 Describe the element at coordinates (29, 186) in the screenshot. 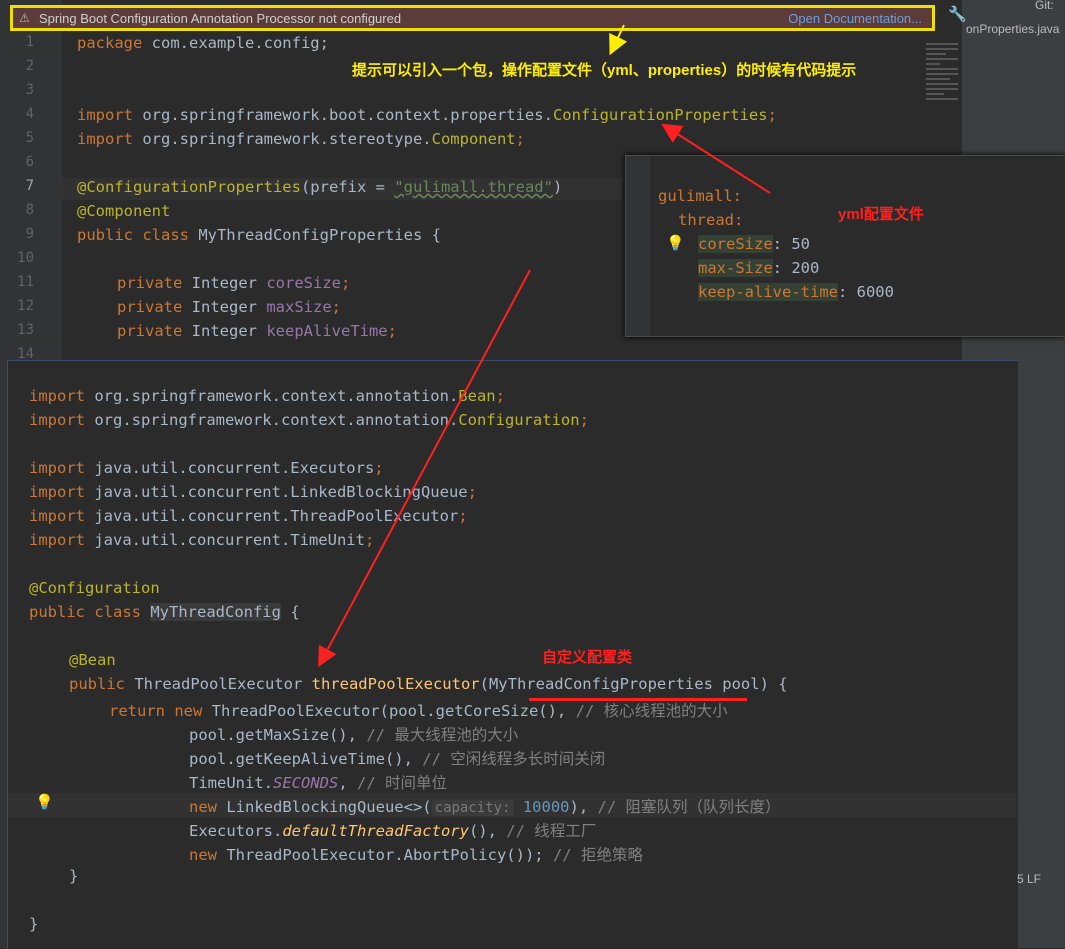

I see `line-number: 7` at that location.